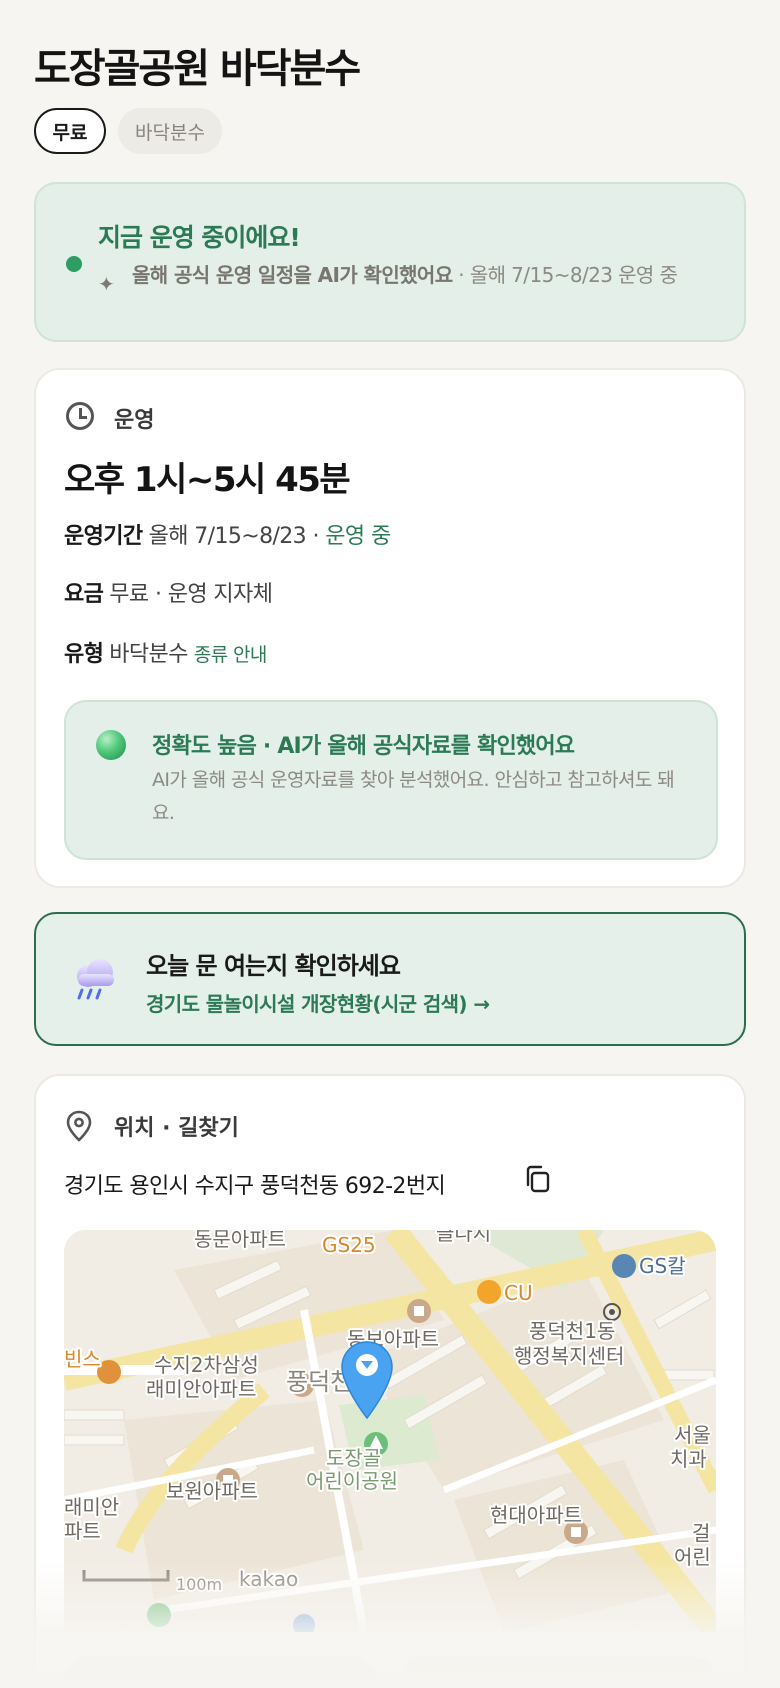 The height and width of the screenshot is (1688, 780). What do you see at coordinates (70, 131) in the screenshot?
I see `price-chip: 무료` at bounding box center [70, 131].